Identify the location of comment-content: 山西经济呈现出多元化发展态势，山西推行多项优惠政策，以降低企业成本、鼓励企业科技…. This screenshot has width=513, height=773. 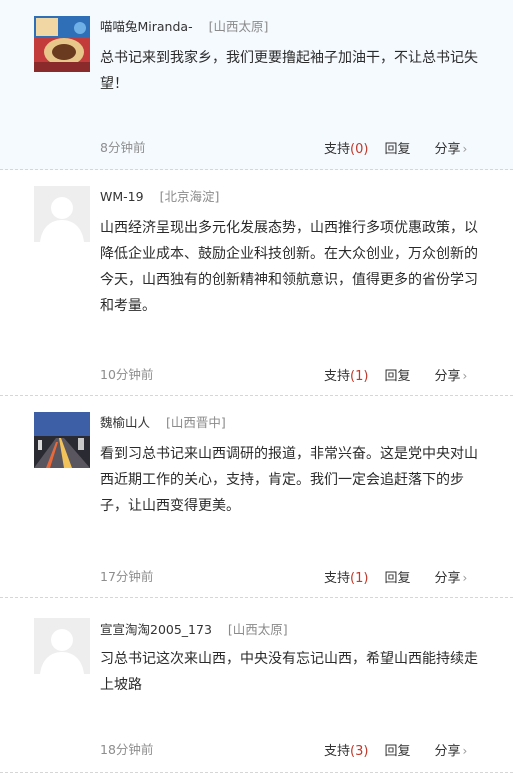
(289, 267).